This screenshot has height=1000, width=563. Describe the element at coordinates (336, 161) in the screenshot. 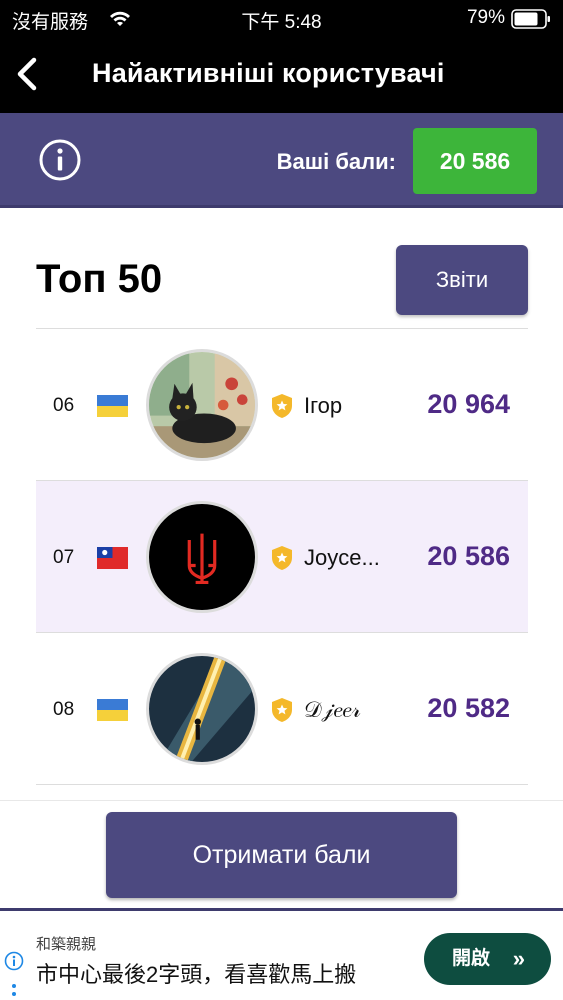

I see `points-label: Ваші бали:` at that location.